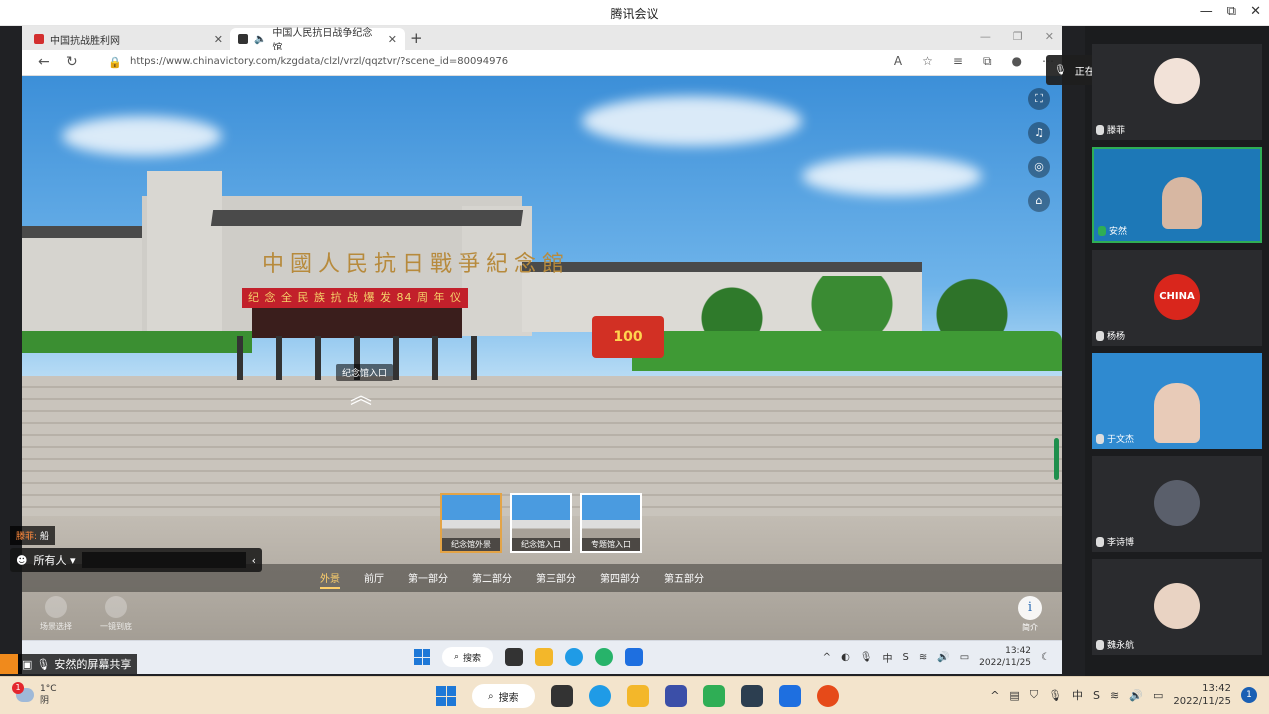 This screenshot has height=714, width=1269. What do you see at coordinates (985, 36) in the screenshot?
I see `browser-minimize-button: —` at bounding box center [985, 36].